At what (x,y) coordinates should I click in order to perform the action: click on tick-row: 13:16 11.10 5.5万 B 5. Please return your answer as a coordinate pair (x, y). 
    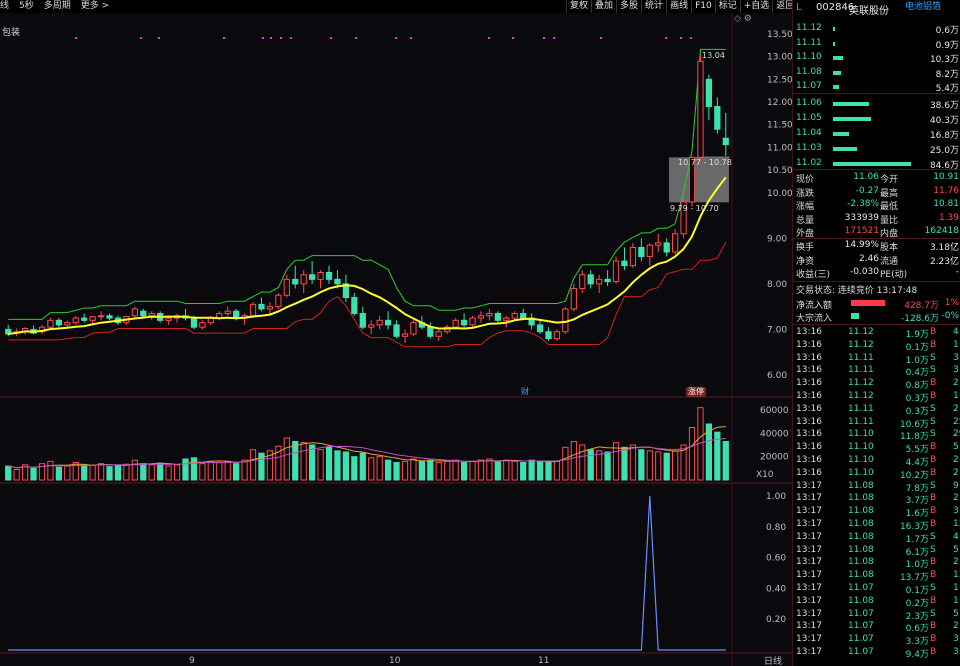
    Looking at the image, I should click on (876, 448).